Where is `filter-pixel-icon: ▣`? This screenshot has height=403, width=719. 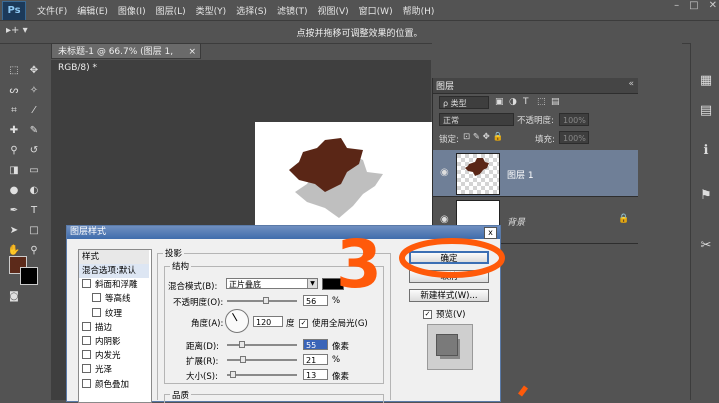 filter-pixel-icon: ▣ is located at coordinates (499, 102).